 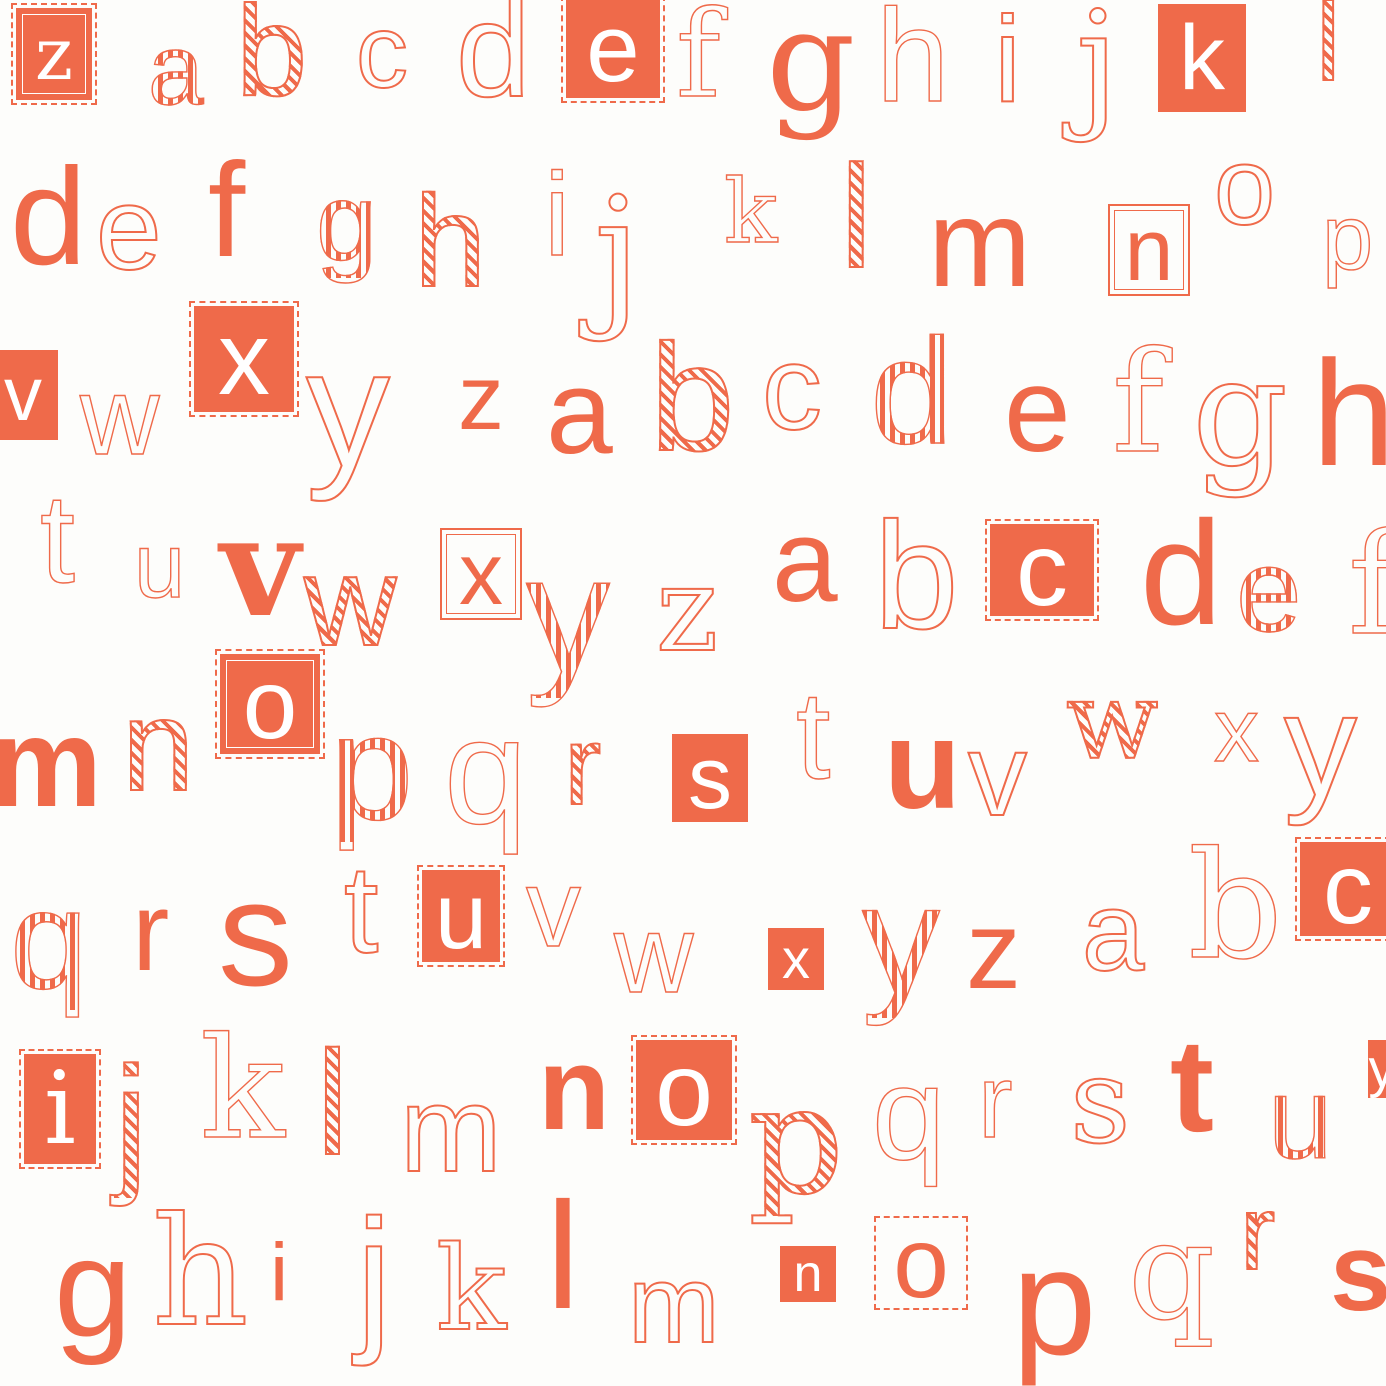 What do you see at coordinates (808, 1274) in the screenshot?
I see `letter-tile-n: n` at bounding box center [808, 1274].